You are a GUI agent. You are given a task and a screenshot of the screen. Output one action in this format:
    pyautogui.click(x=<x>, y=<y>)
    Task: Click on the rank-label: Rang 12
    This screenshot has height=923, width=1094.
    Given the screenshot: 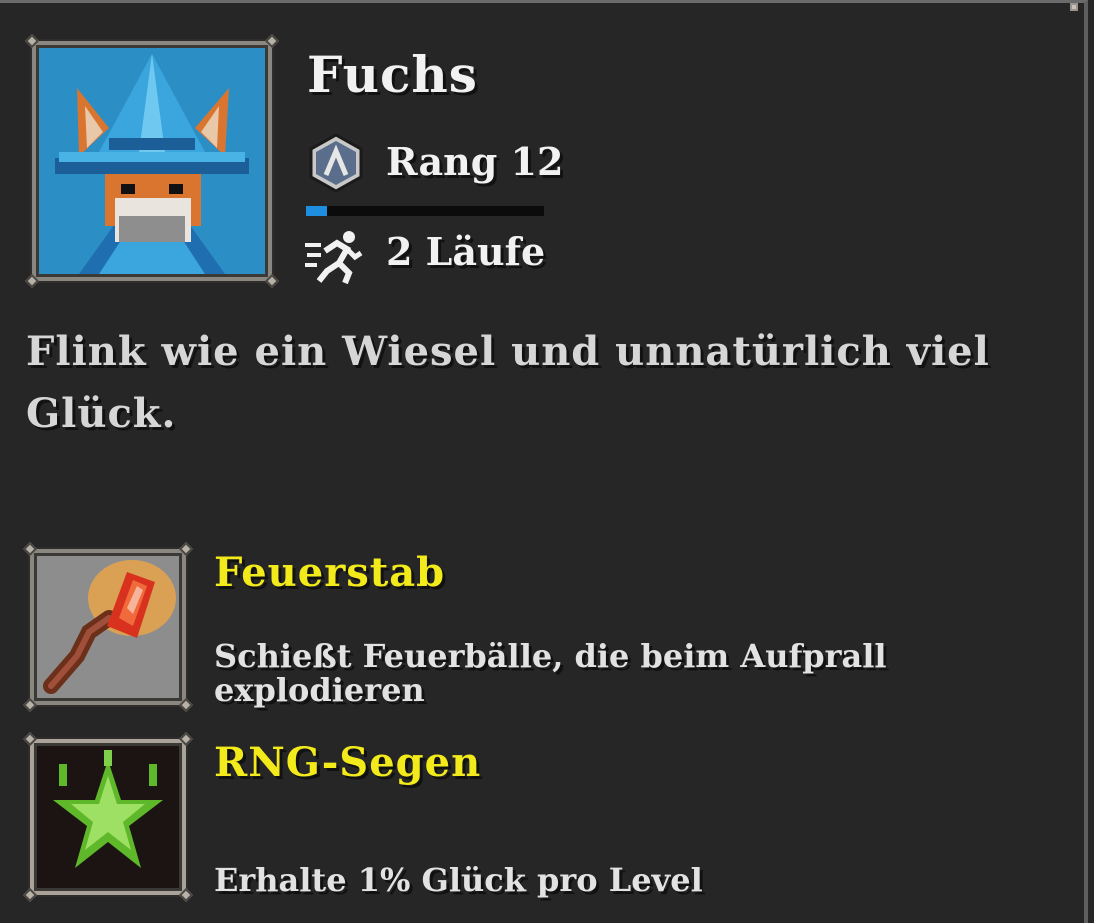 What is the action you would take?
    pyautogui.click(x=475, y=161)
    